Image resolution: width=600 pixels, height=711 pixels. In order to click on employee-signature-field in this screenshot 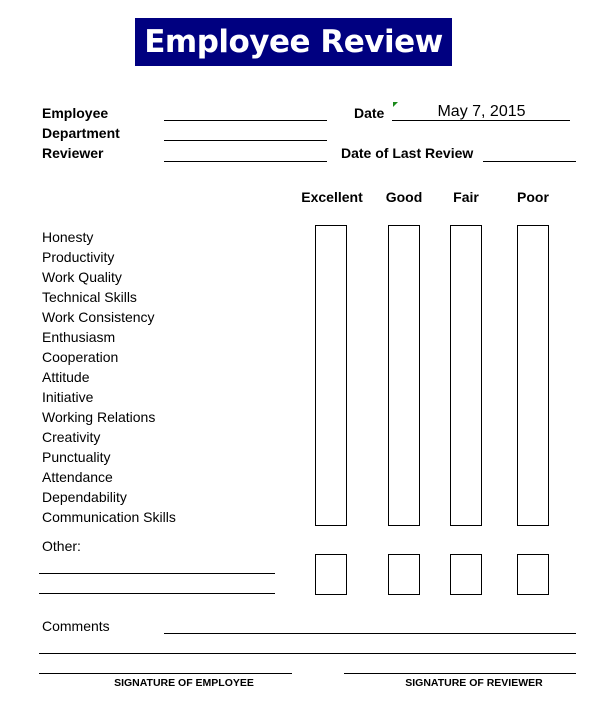, I will do `click(165, 673)`.